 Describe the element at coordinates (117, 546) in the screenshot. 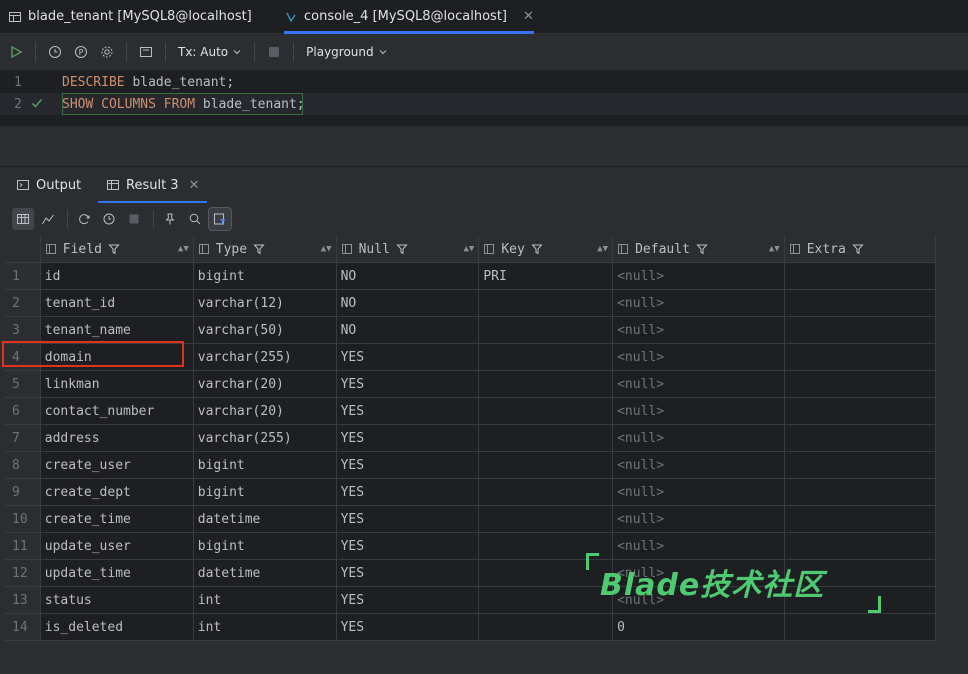

I see `table-cell: update_user` at that location.